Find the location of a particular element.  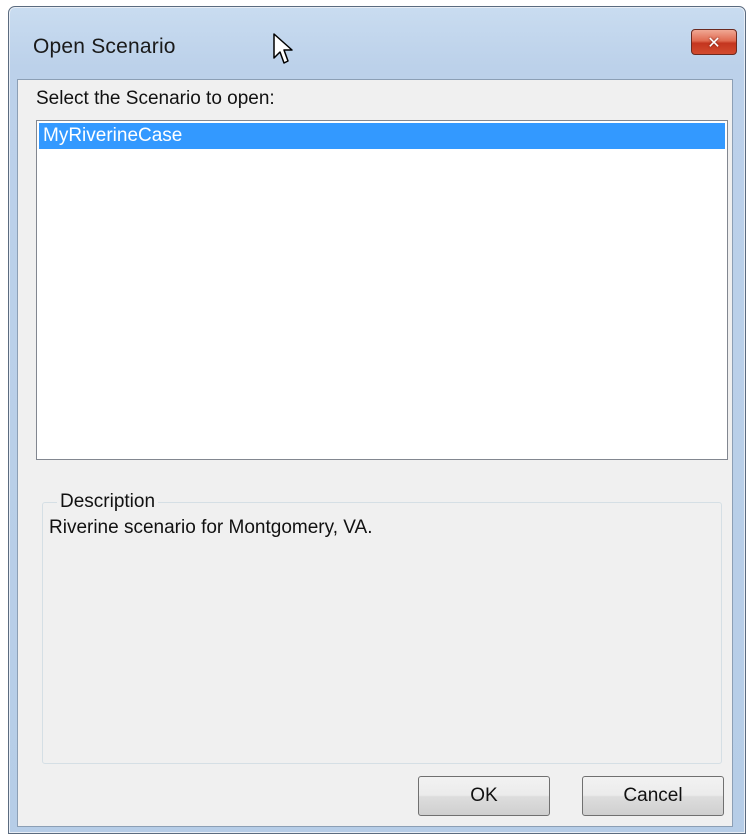

close-icon: ✕ is located at coordinates (714, 42).